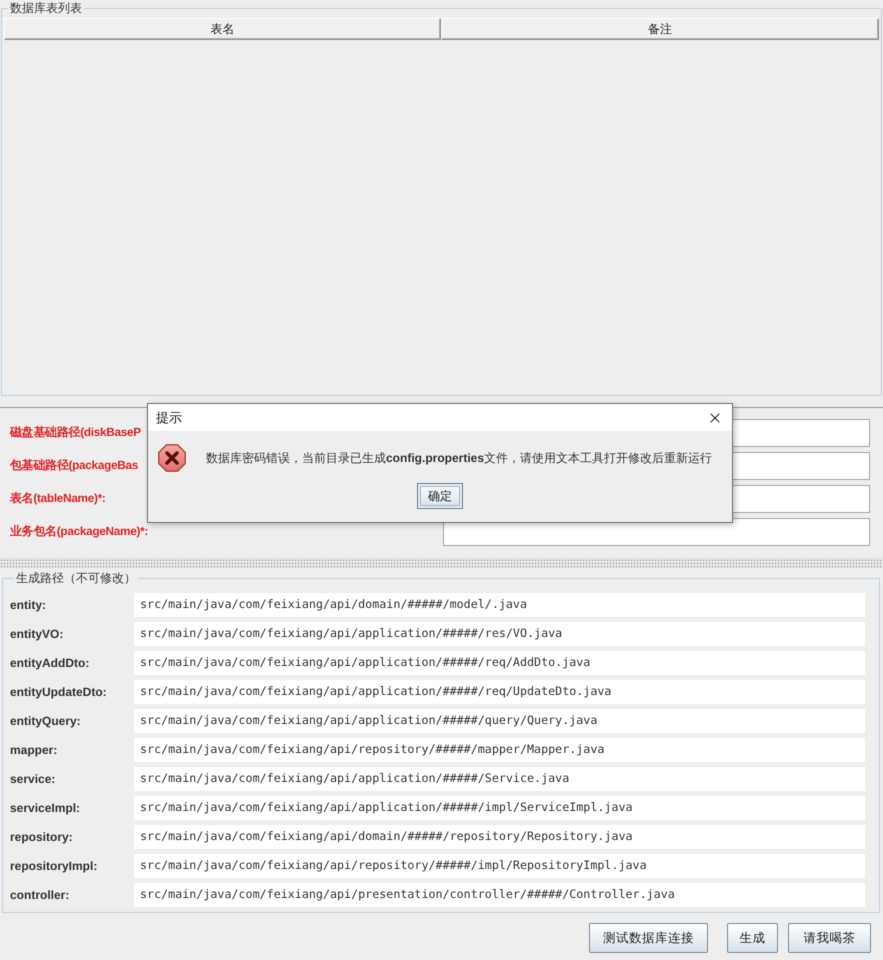 The height and width of the screenshot is (960, 883). What do you see at coordinates (752, 938) in the screenshot?
I see `action-button: 生成` at bounding box center [752, 938].